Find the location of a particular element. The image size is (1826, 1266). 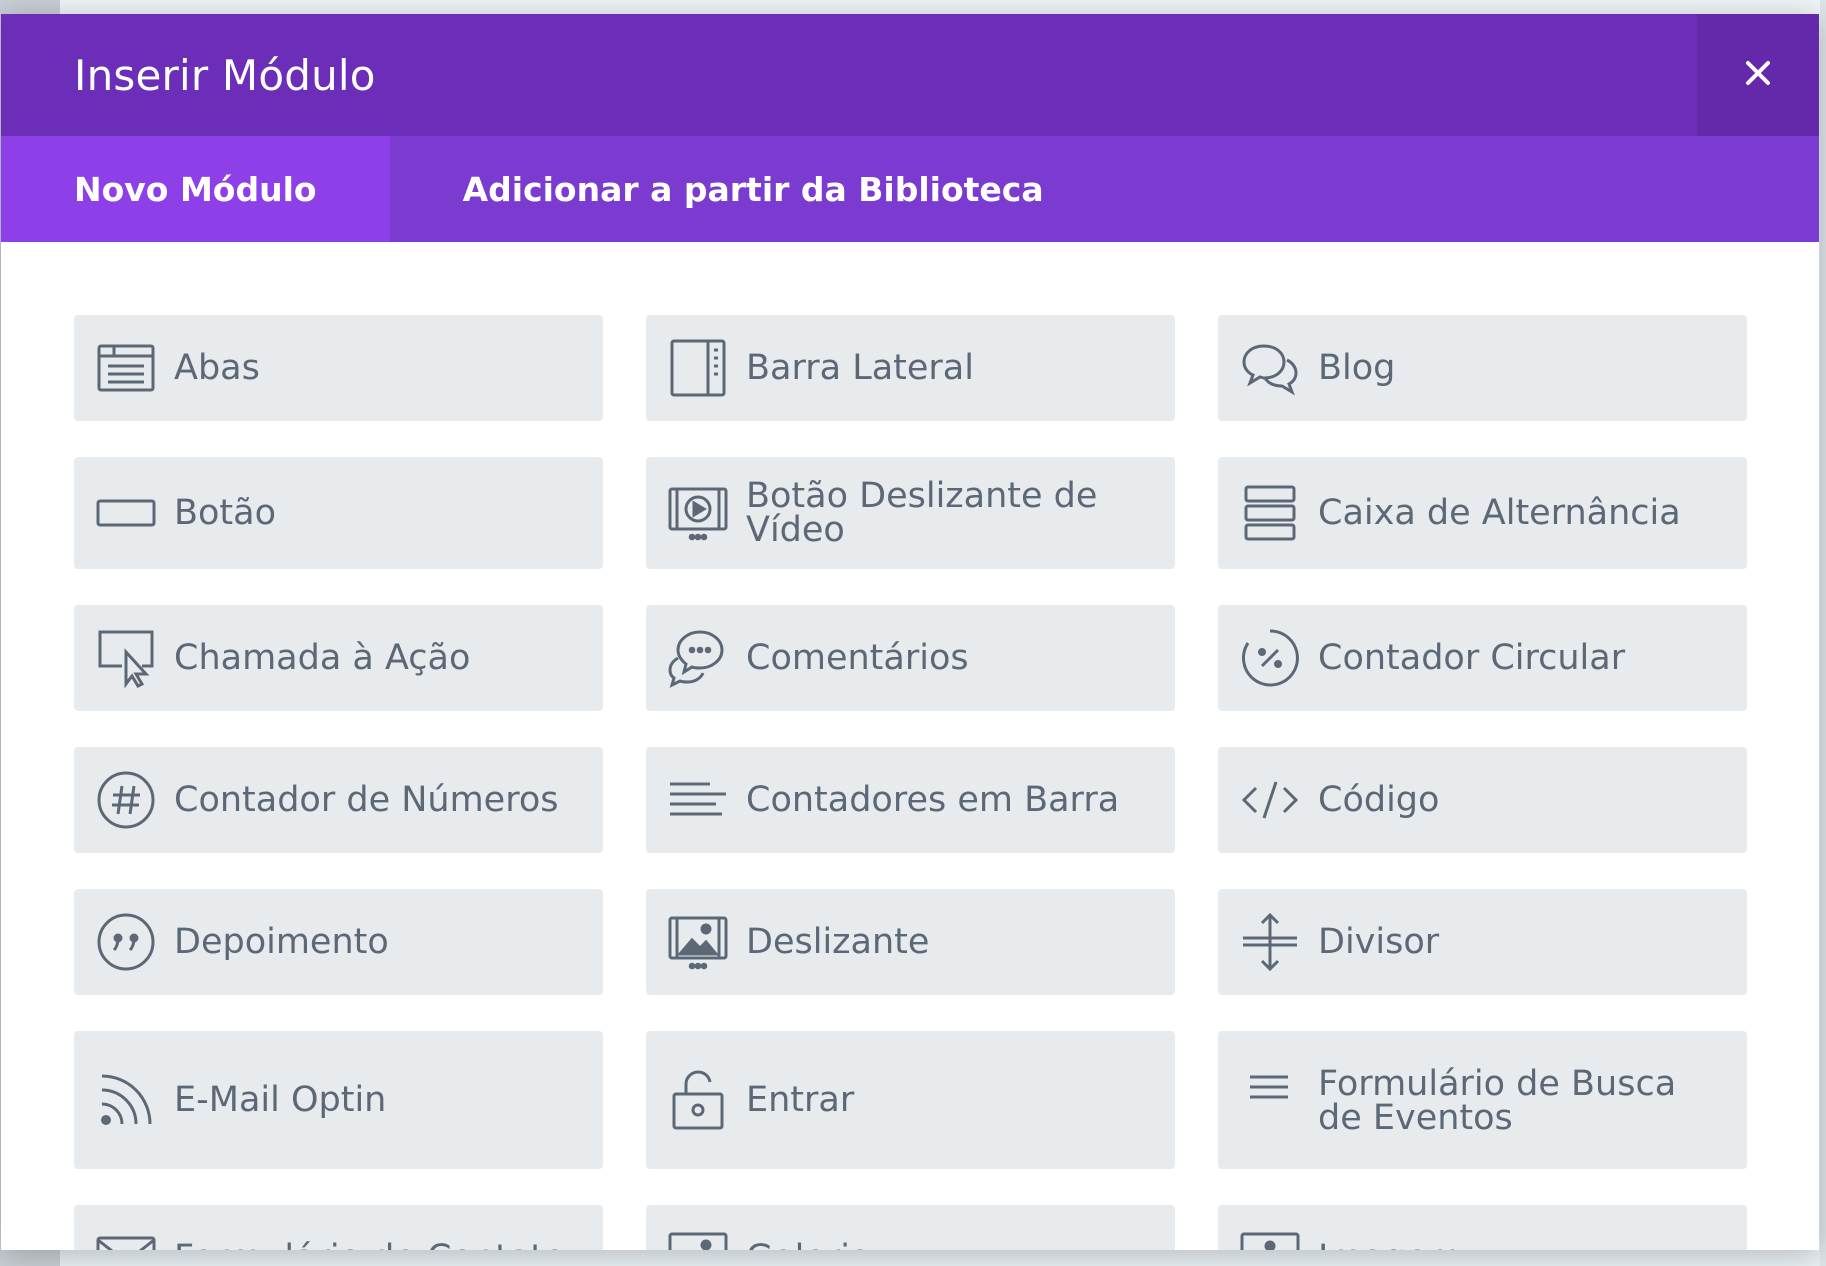

email-optin-icon is located at coordinates (126, 1100).